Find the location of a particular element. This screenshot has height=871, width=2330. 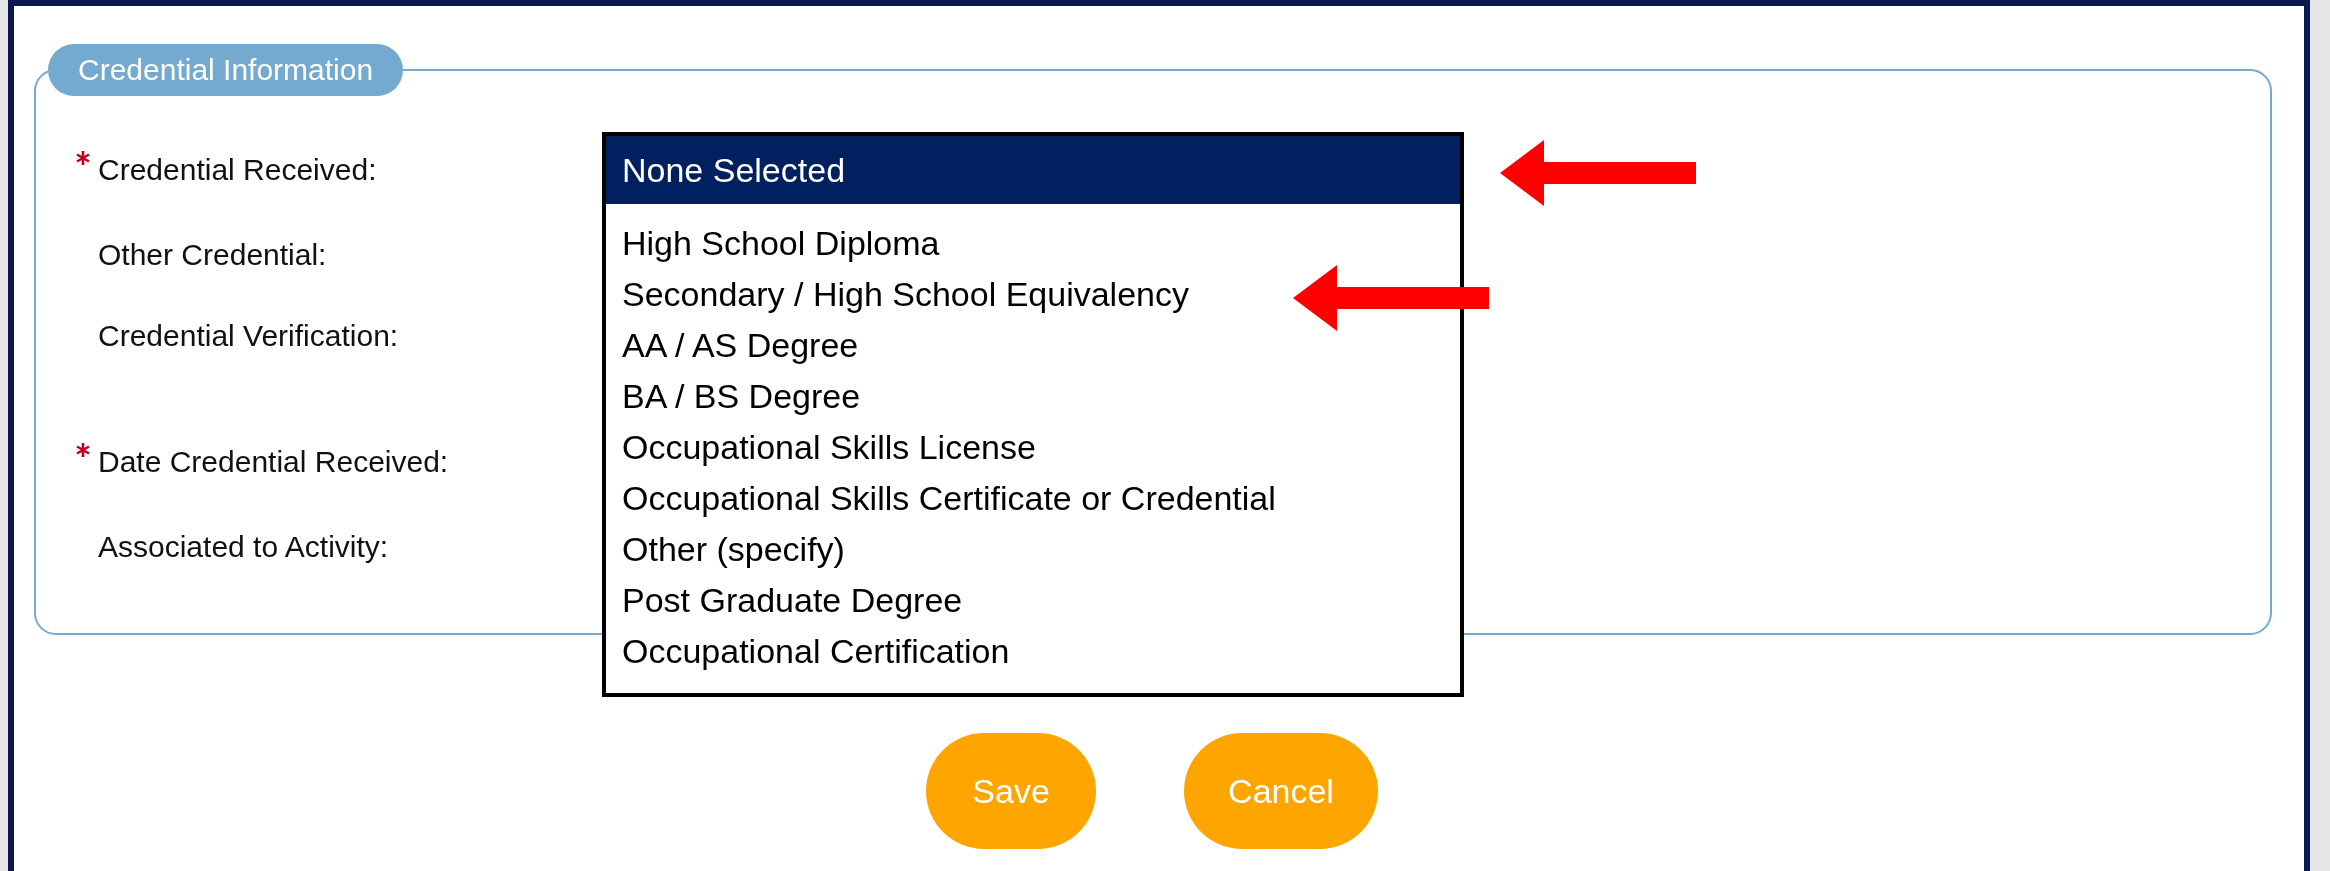

dropdown-option: None Selected is located at coordinates (1033, 170).